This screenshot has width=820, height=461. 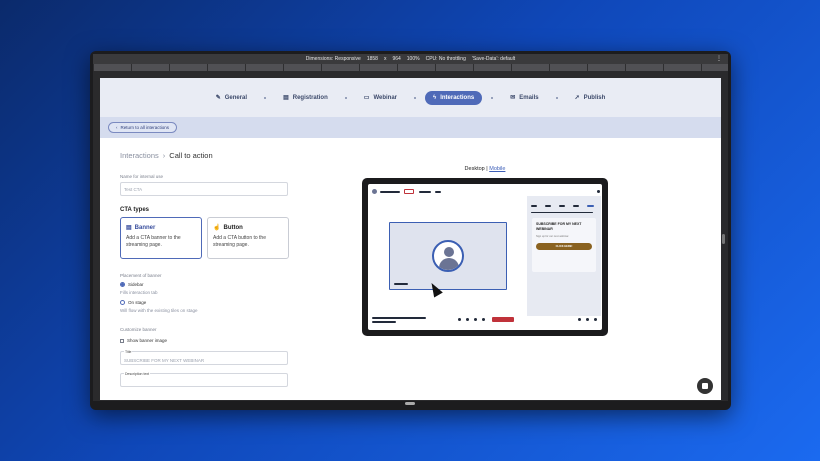 I want to click on step-general: ✎ General, so click(x=231, y=97).